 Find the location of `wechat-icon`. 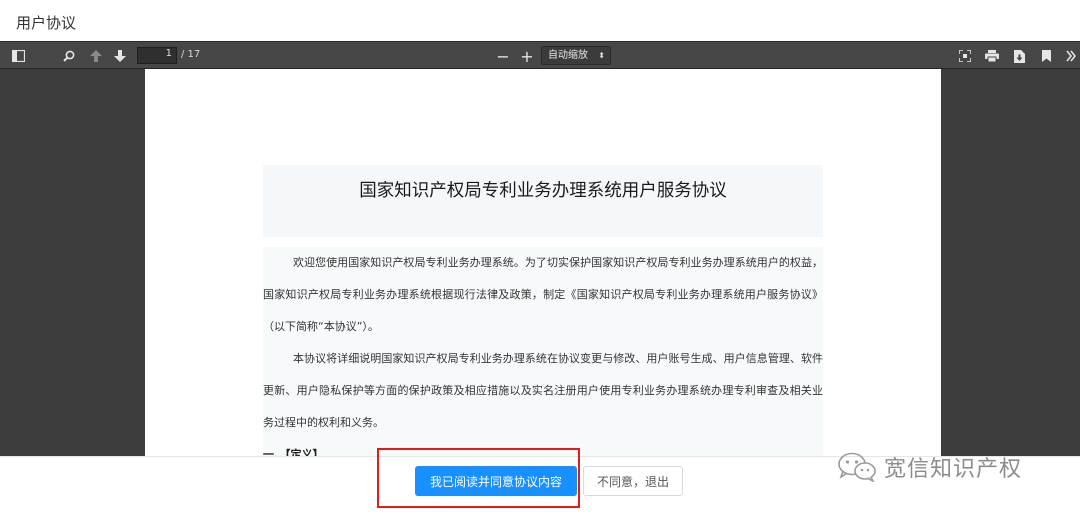

wechat-icon is located at coordinates (857, 467).